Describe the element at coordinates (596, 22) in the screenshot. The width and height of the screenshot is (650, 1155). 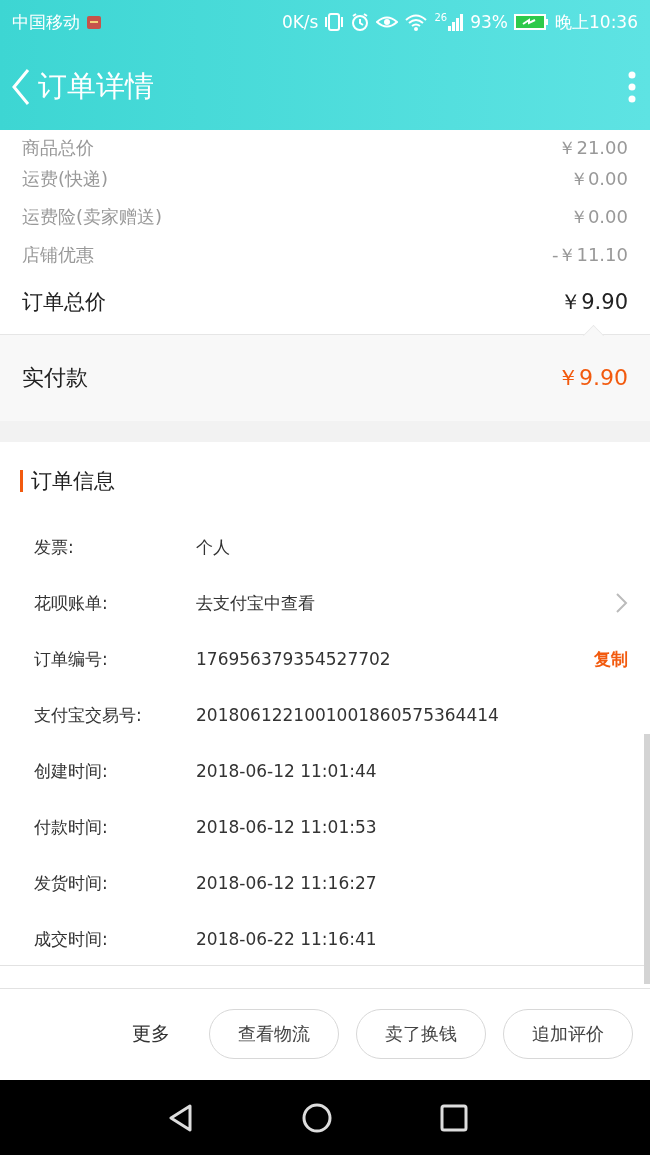
I see `clock-time: 晚上10:36` at that location.